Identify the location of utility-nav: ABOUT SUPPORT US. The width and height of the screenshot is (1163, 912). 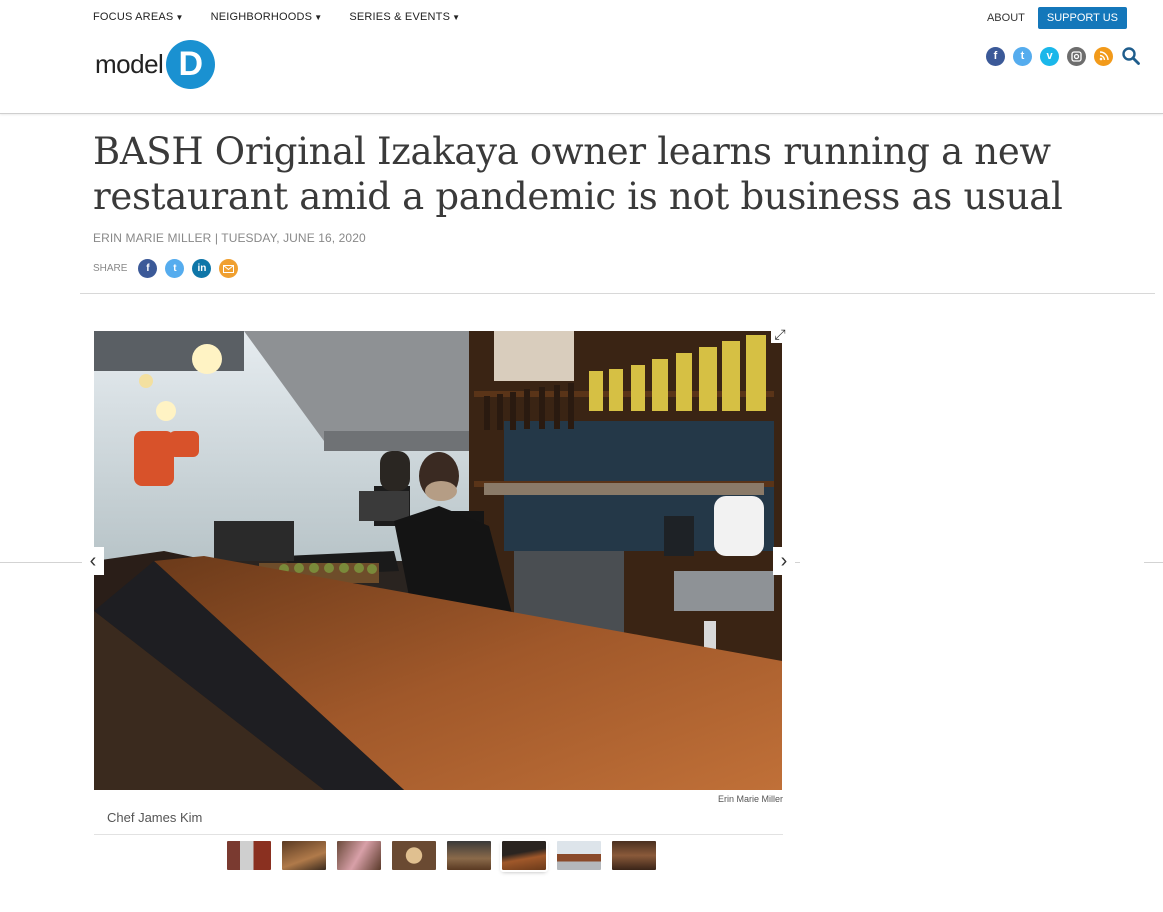
(1057, 18).